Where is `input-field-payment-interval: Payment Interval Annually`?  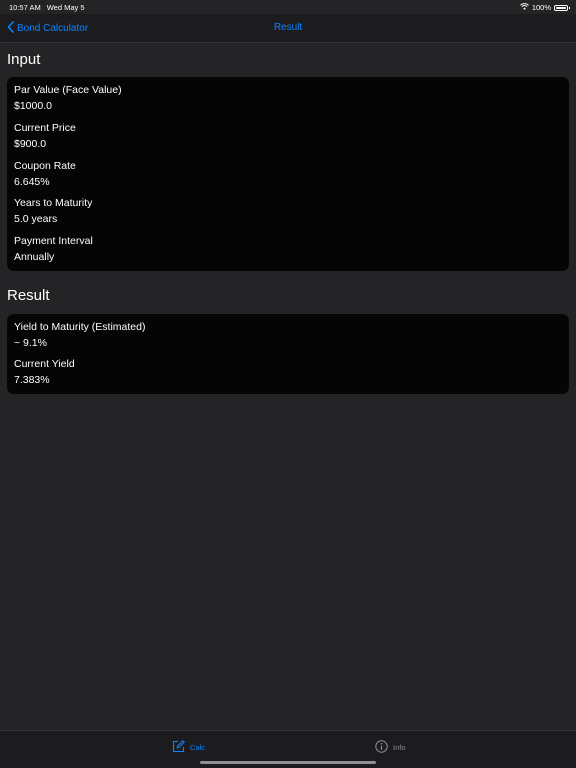 input-field-payment-interval: Payment Interval Annually is located at coordinates (53, 249).